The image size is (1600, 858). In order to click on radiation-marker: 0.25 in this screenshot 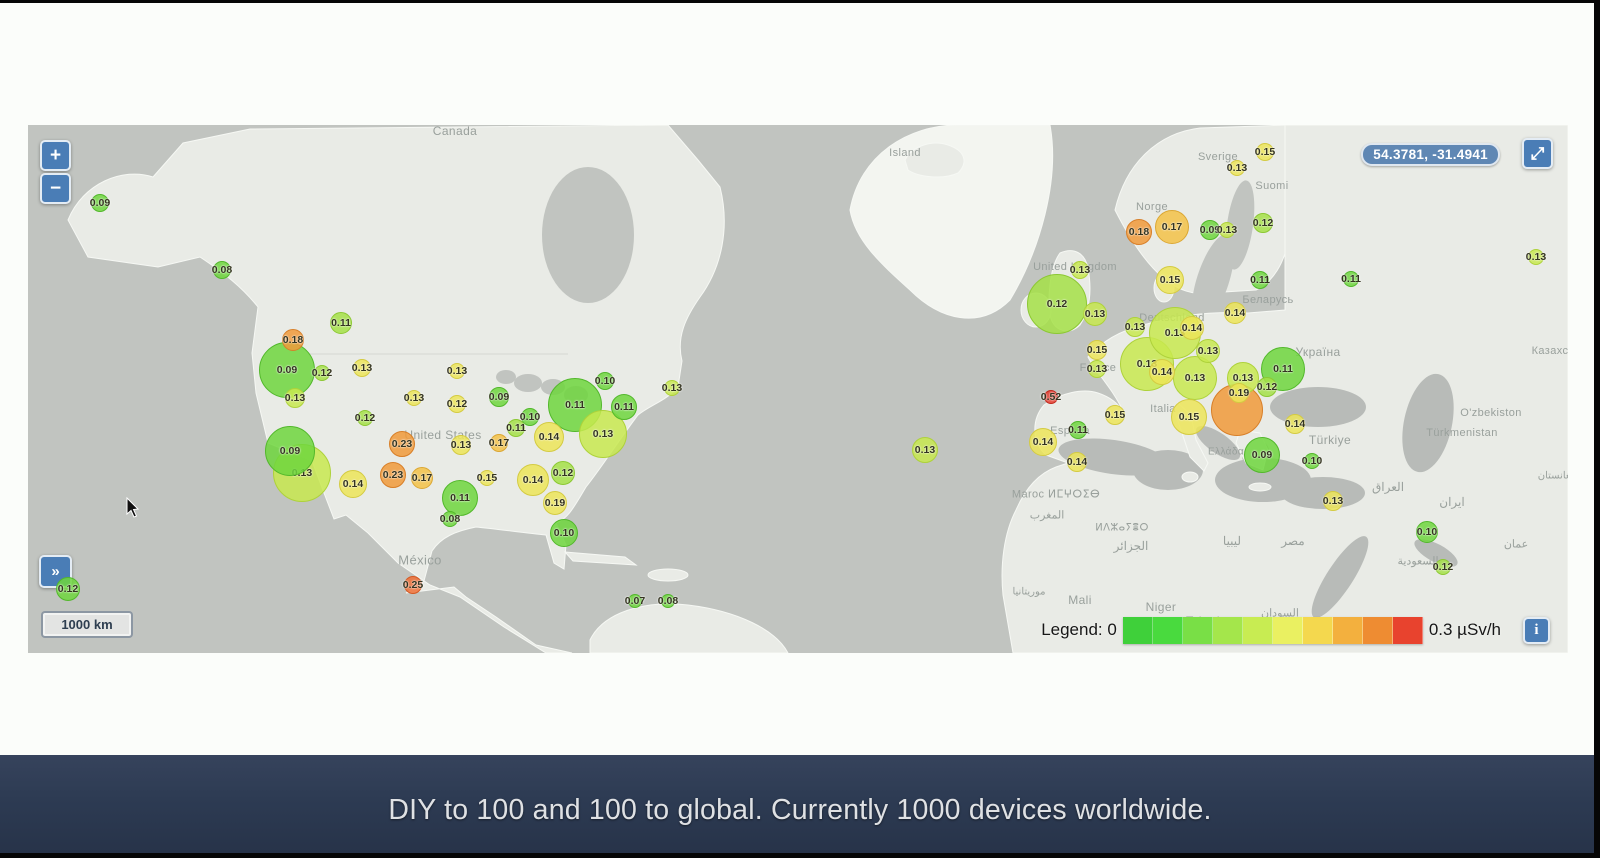, I will do `click(413, 585)`.